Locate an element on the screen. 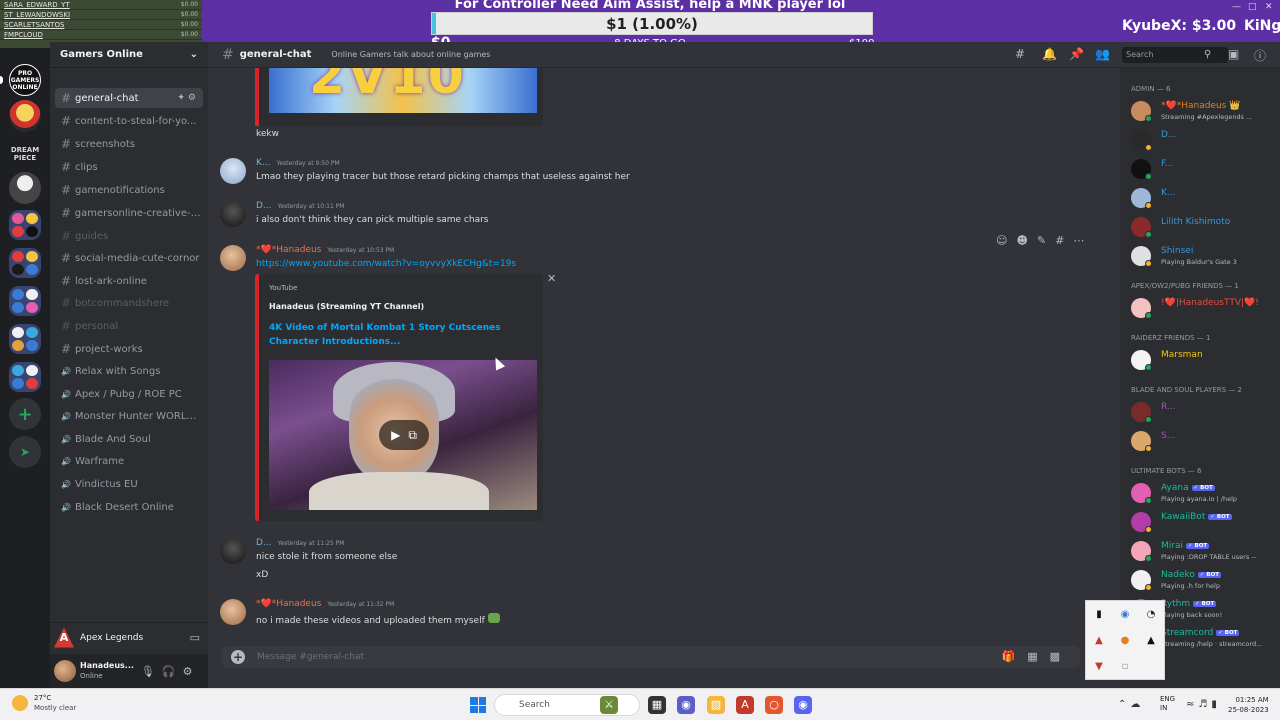 This screenshot has width=1280, height=720. sticker-icon: ▩ is located at coordinates (1061, 656).